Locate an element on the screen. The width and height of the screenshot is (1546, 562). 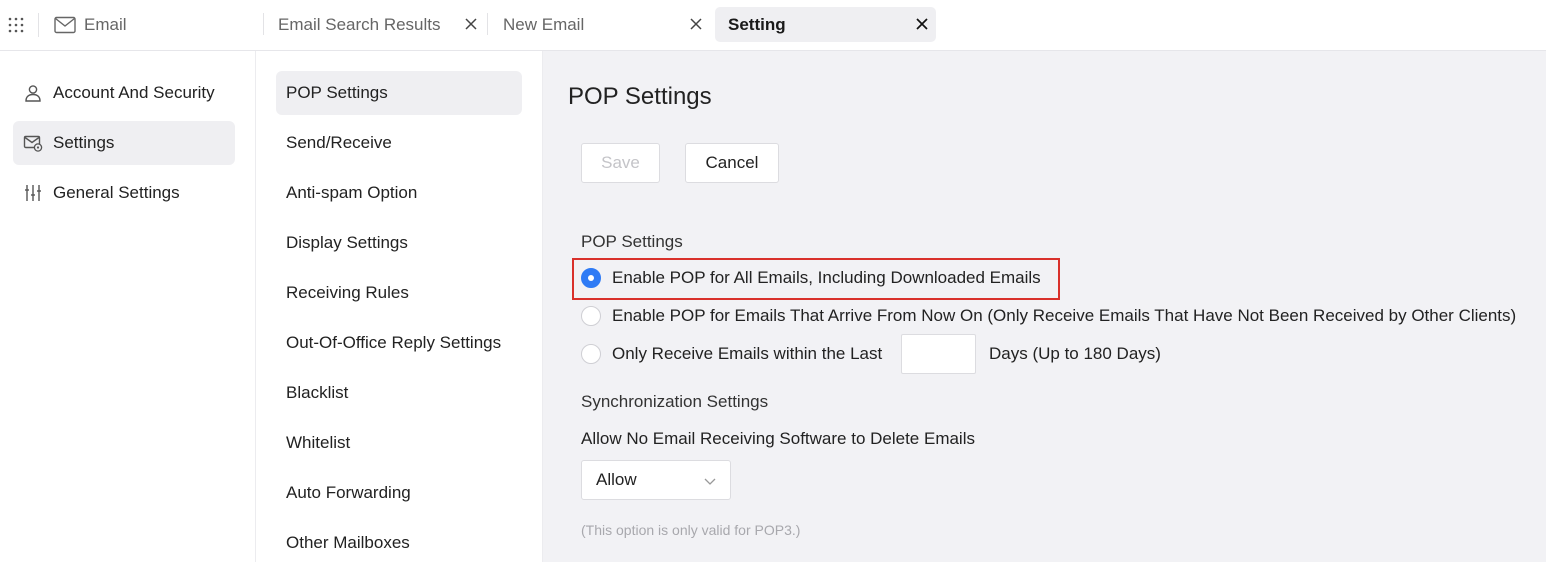
menu-item-auto-forwarding: Auto Forwarding is located at coordinates (399, 493).